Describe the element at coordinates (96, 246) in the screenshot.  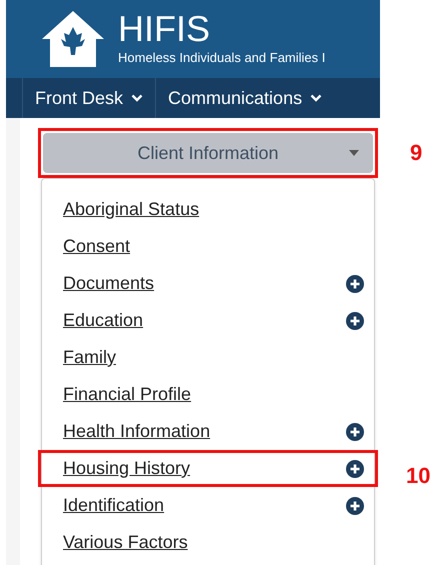
I see `menu-link: Consent` at that location.